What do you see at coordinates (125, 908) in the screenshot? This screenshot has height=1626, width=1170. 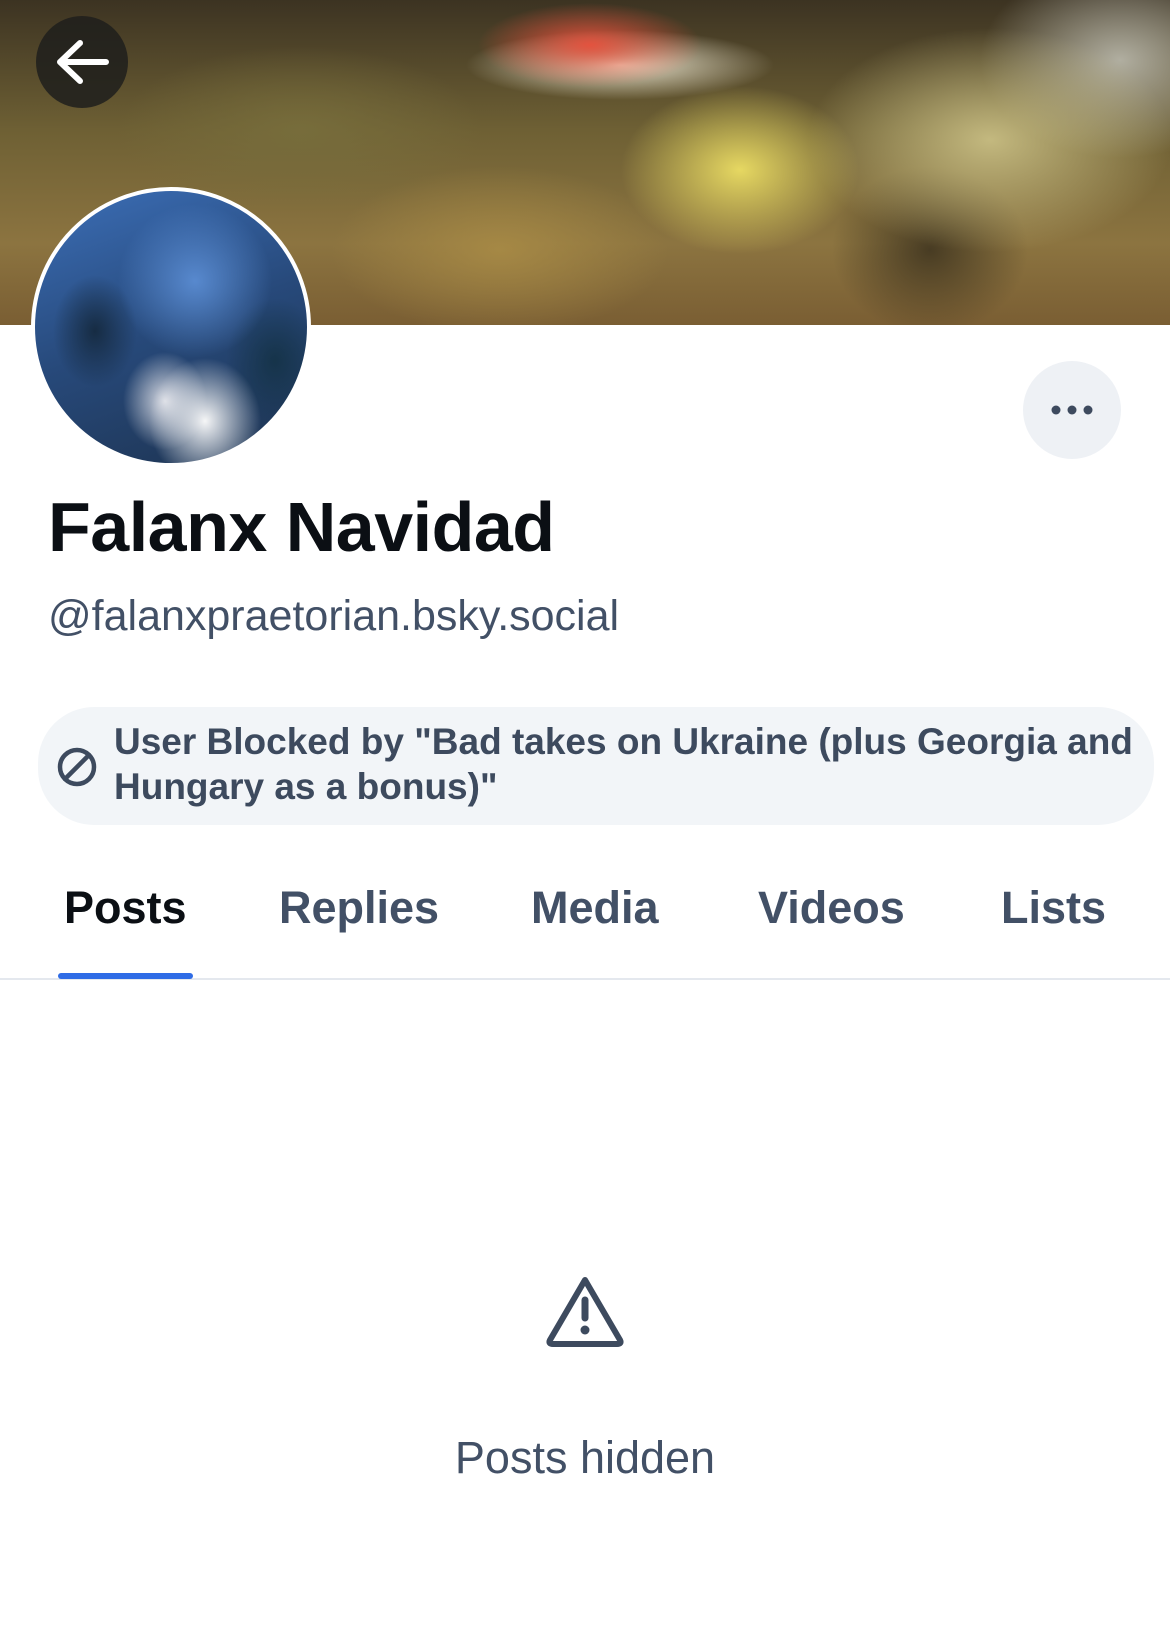 I see `tab-posts: Posts` at bounding box center [125, 908].